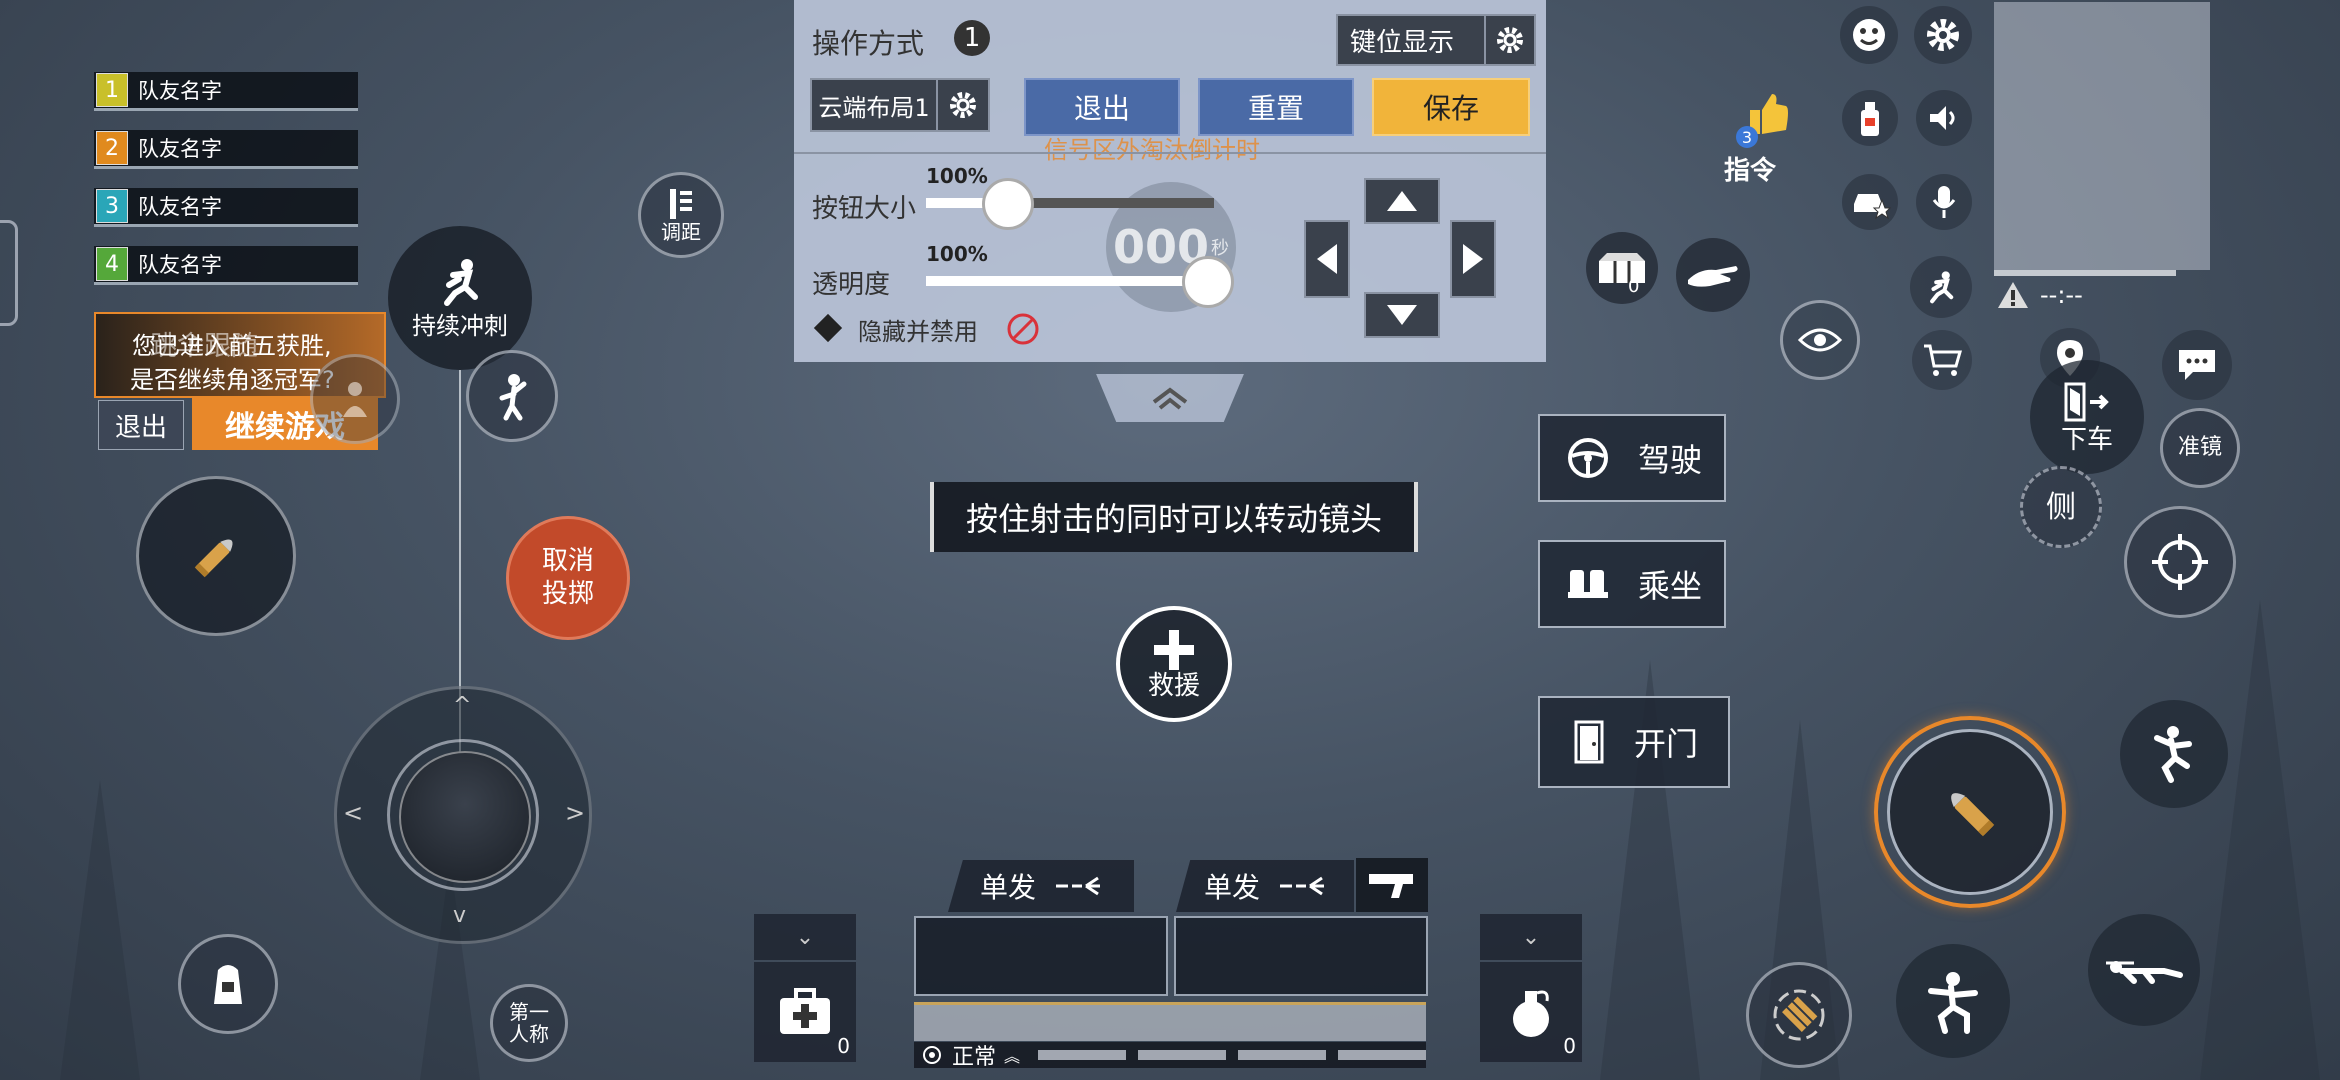 The image size is (2340, 1080). I want to click on vehicle-mark-button, so click(1870, 202).